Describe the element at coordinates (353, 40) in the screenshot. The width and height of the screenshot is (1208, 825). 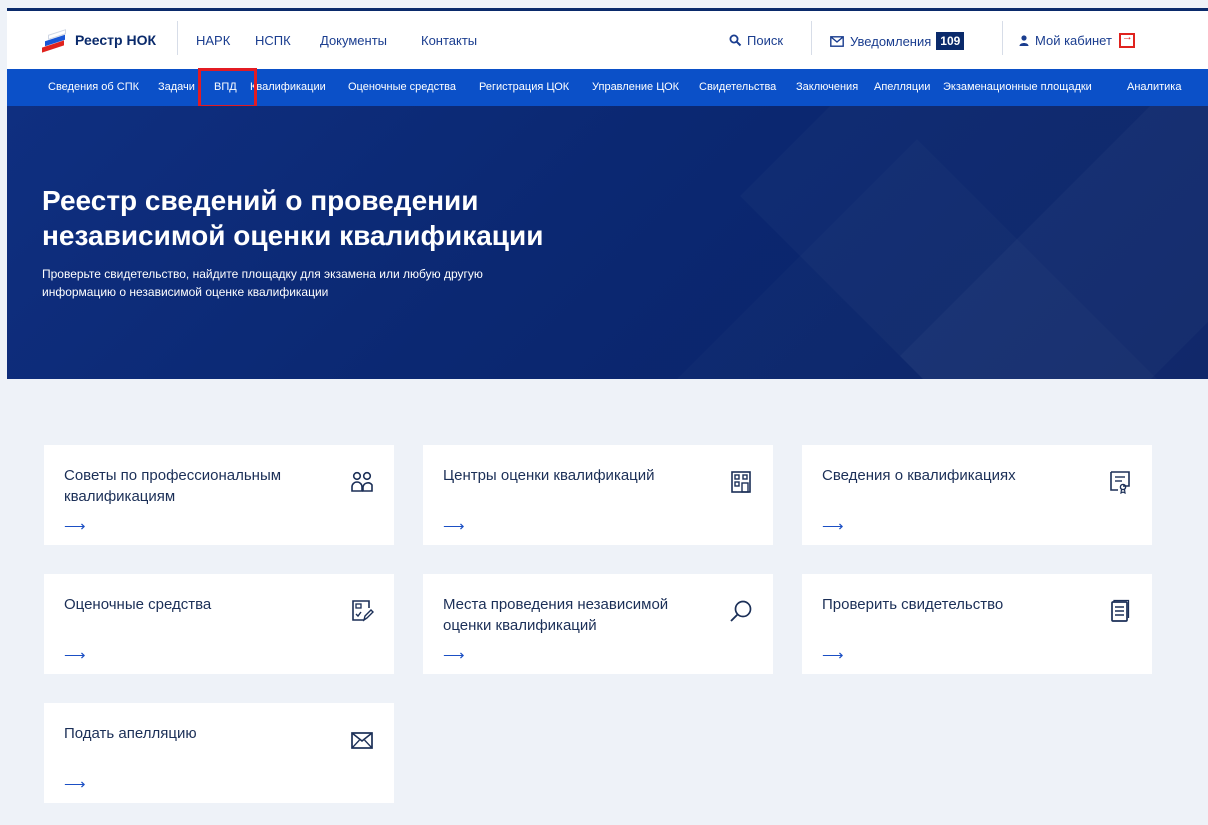
I see `nav-link-documents: Документы` at that location.